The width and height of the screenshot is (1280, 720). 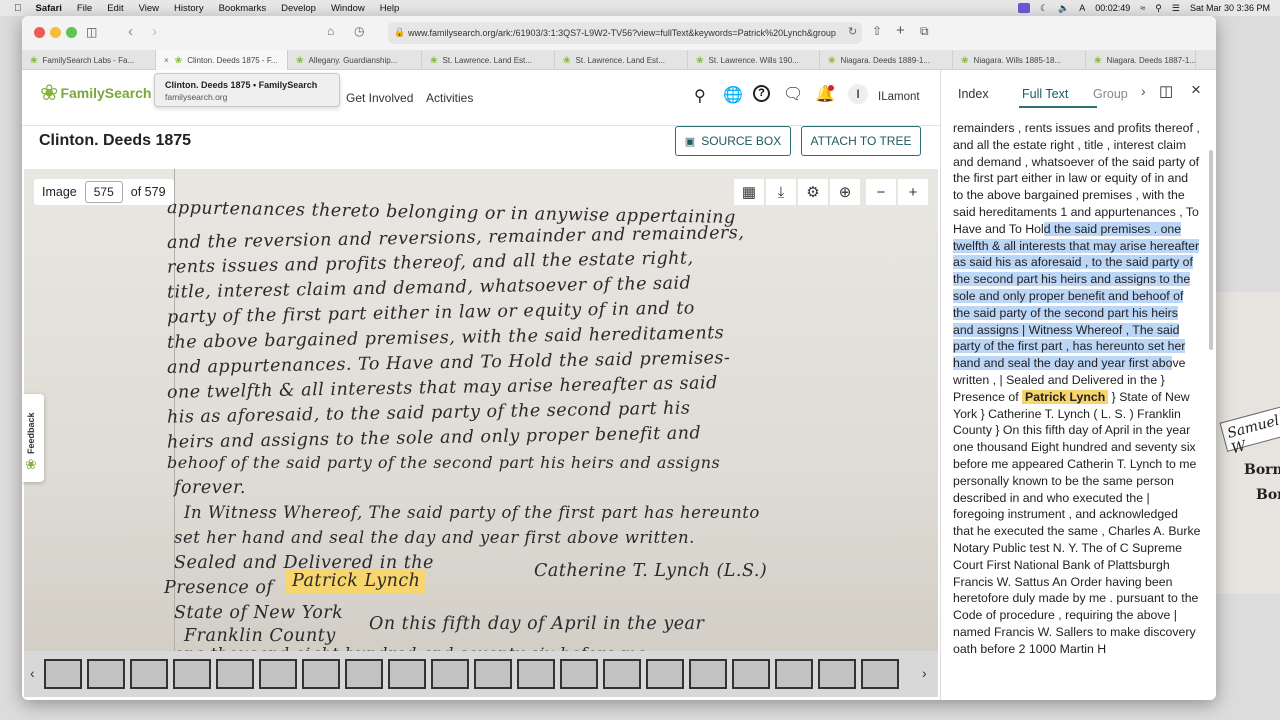 I want to click on notification-dot, so click(x=831, y=88).